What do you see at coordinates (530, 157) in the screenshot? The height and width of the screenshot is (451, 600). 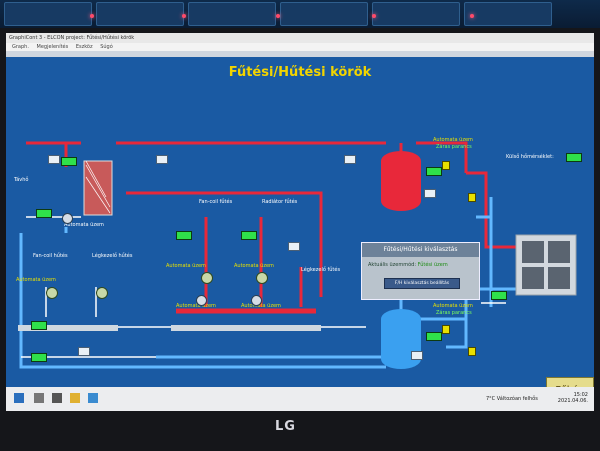 I see `outdoor-temp-label: Külső hőmérséklet:` at bounding box center [530, 157].